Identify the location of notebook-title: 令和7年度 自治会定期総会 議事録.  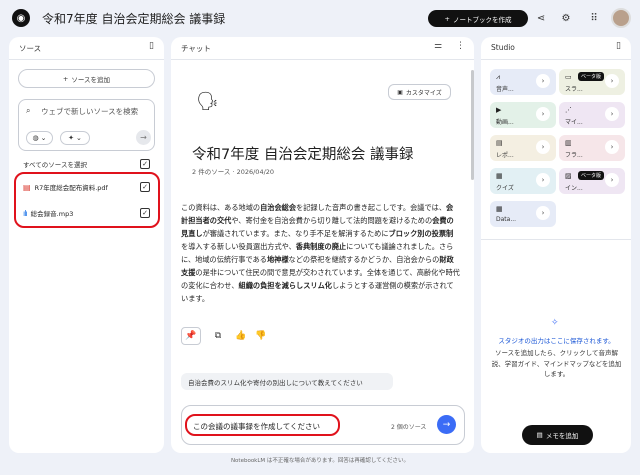
(133, 18).